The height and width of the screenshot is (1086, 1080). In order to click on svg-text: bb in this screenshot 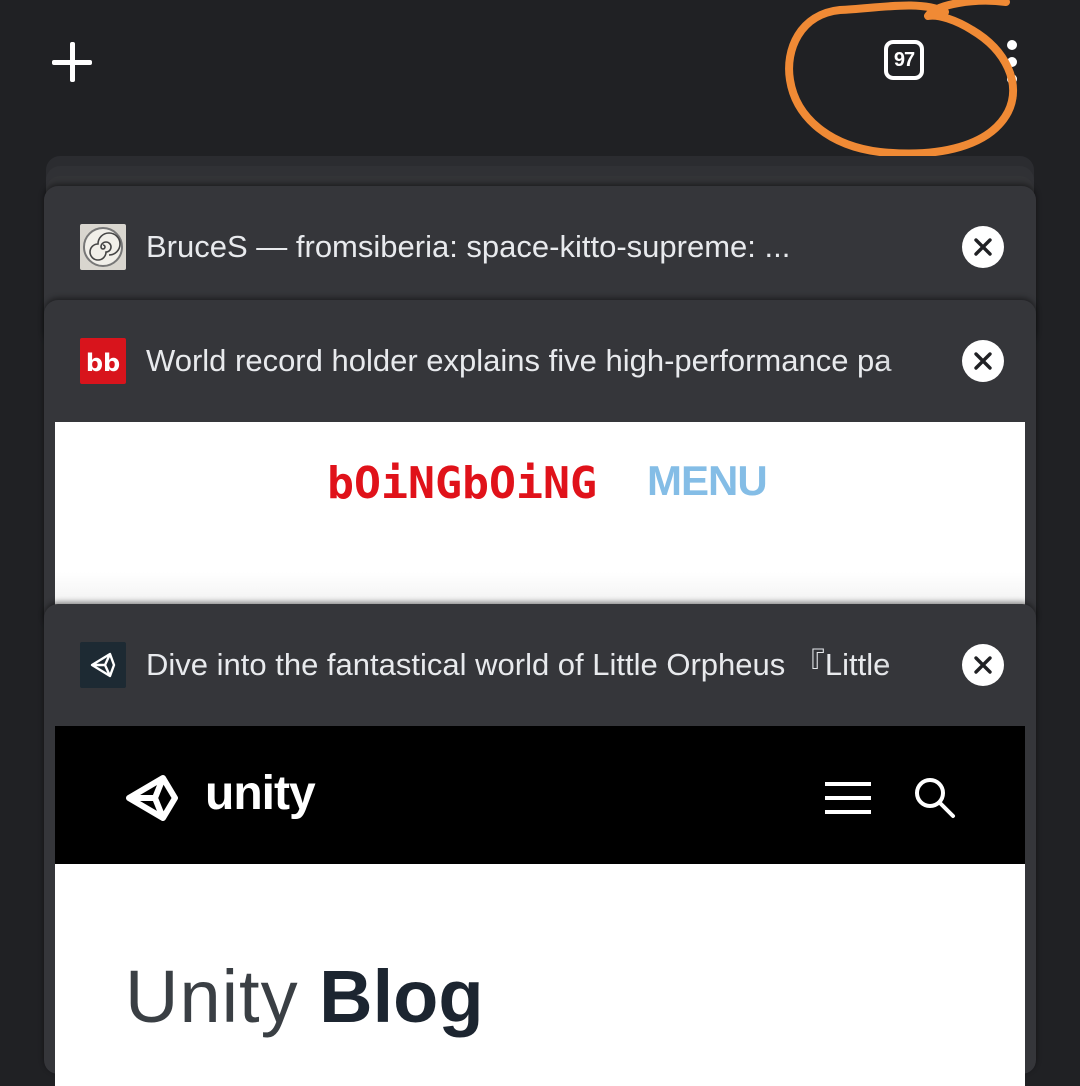, I will do `click(103, 363)`.